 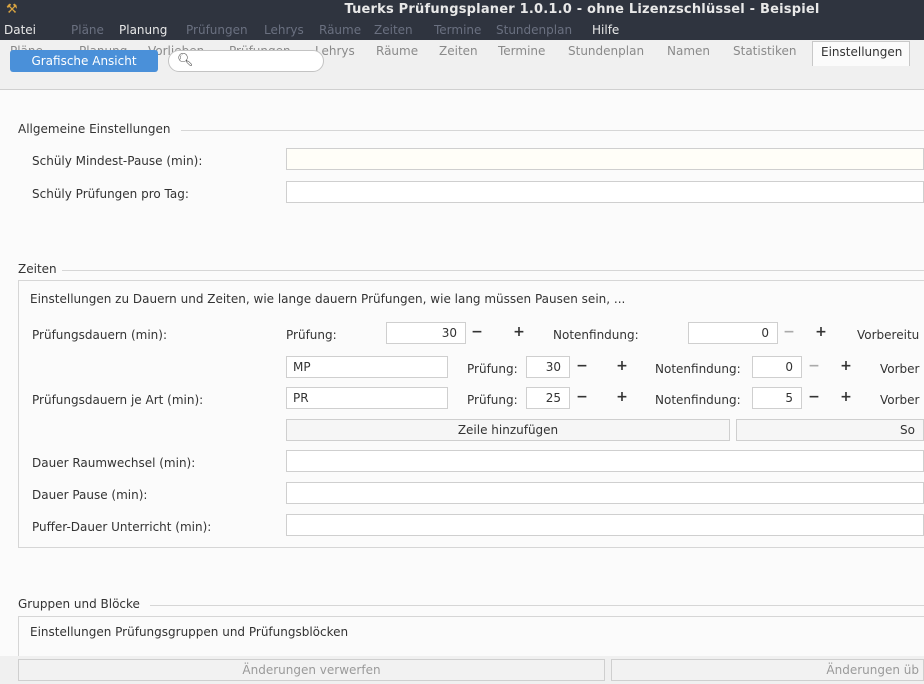 I want to click on durations-label: Prüfungsdauern (min):, so click(x=100, y=335).